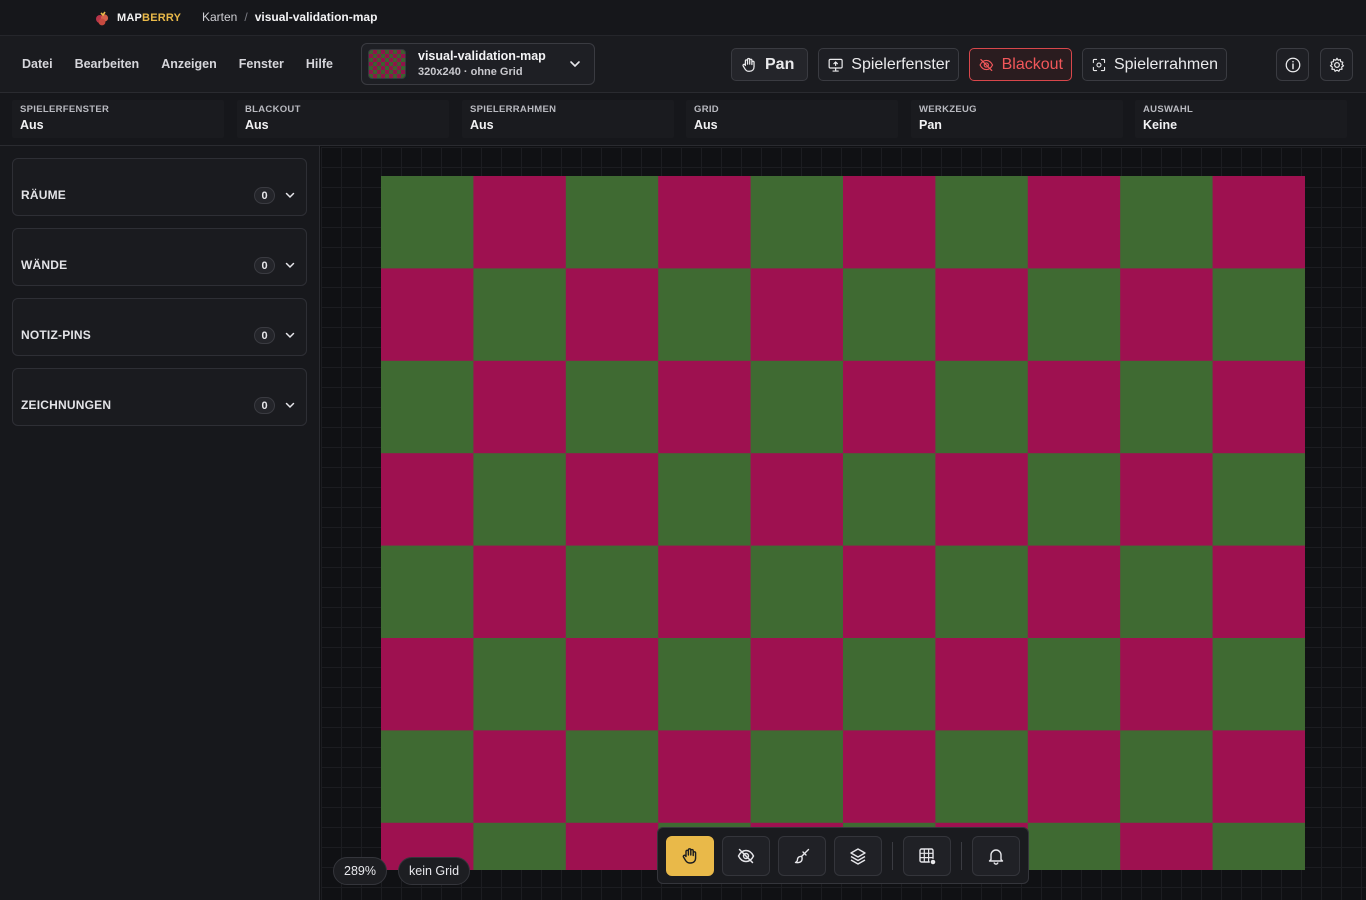 Image resolution: width=1366 pixels, height=900 pixels. Describe the element at coordinates (1099, 64) in the screenshot. I see `focus-frame-icon` at that location.